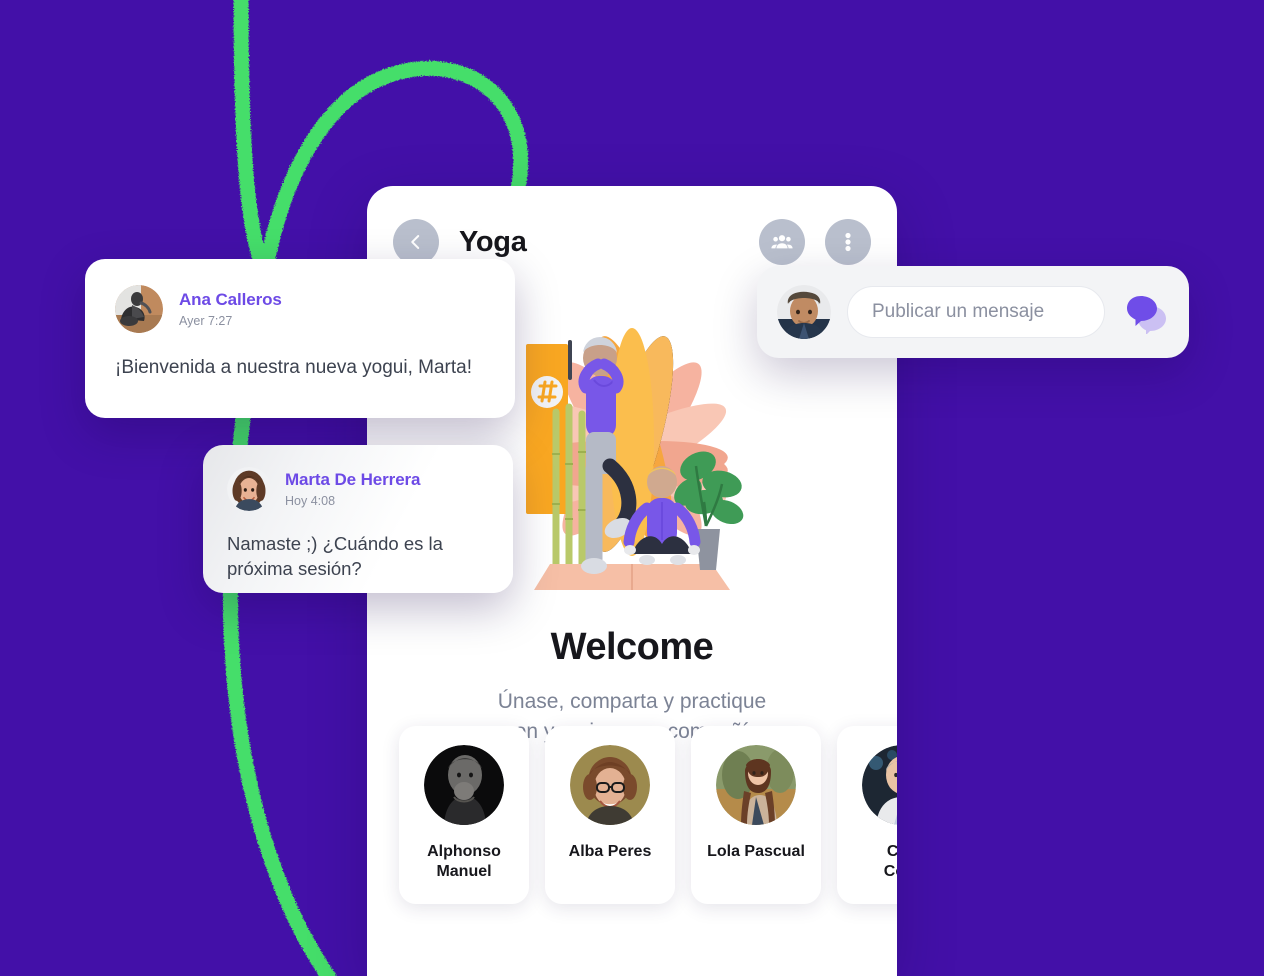 This screenshot has width=1264, height=976. What do you see at coordinates (300, 309) in the screenshot?
I see `message-header: Ana Calleros Ayer 7:27` at bounding box center [300, 309].